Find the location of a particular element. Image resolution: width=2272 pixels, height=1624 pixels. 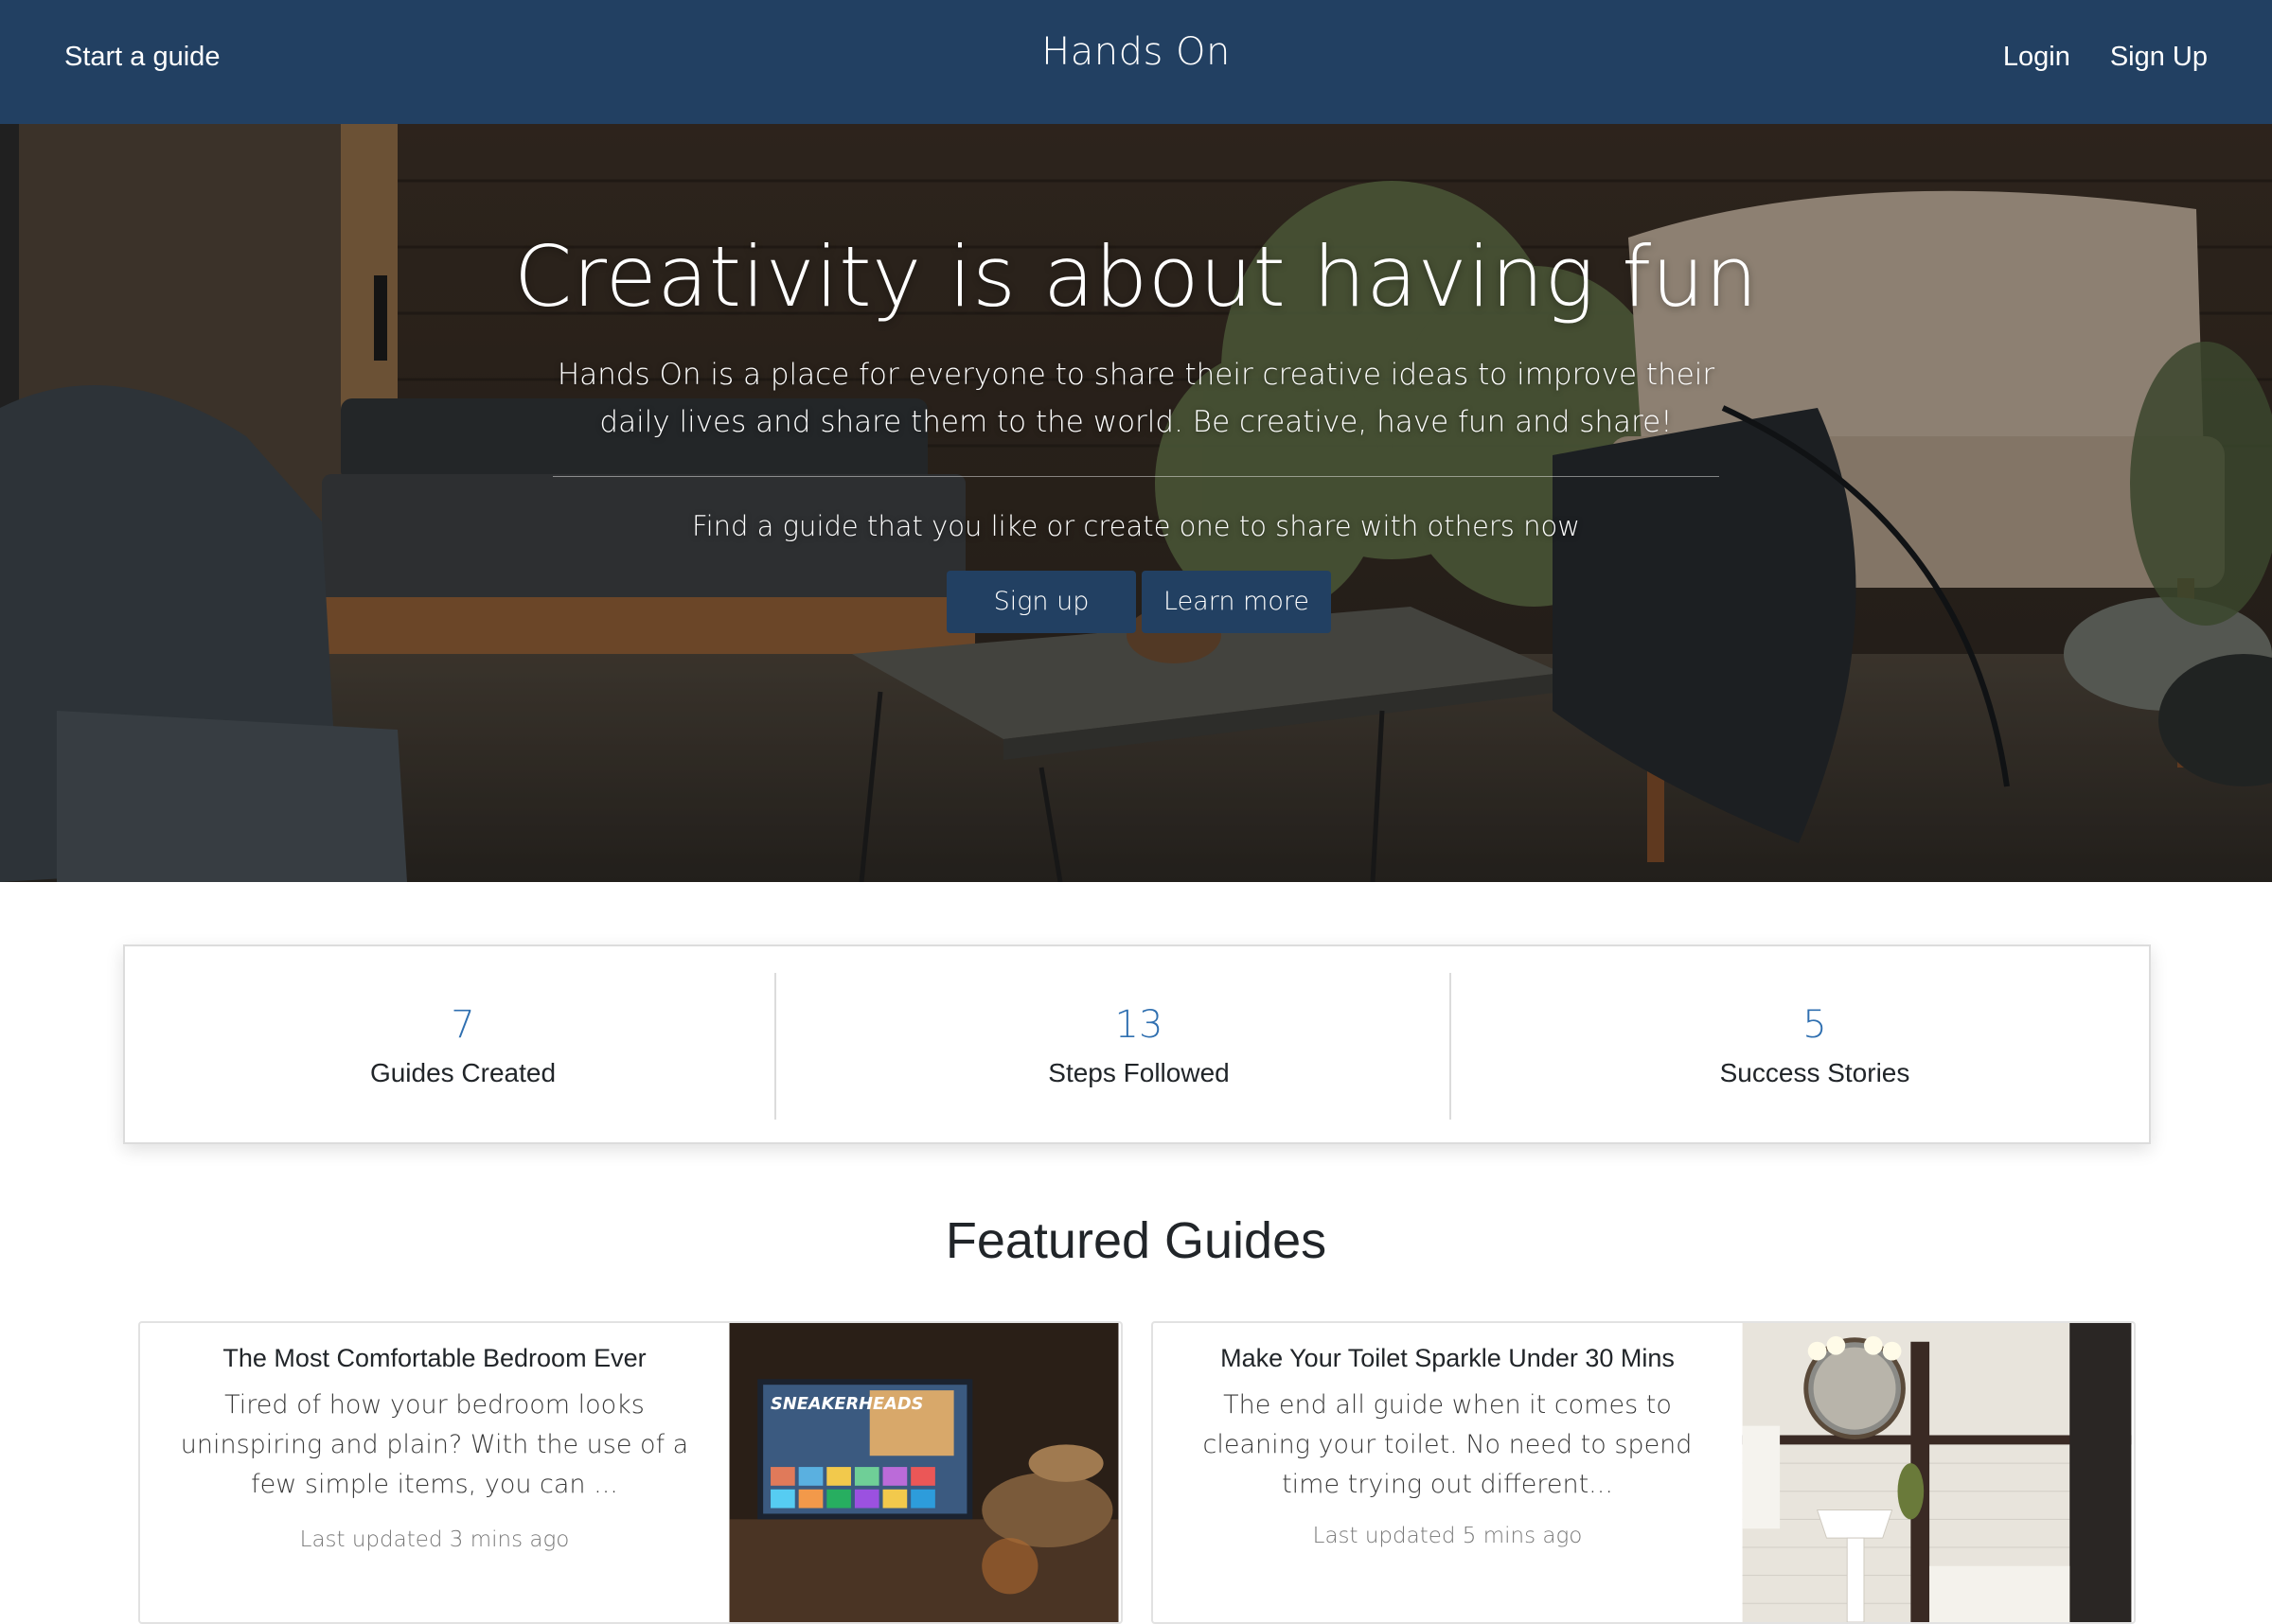

signup-link: Sign Up is located at coordinates (2159, 58).